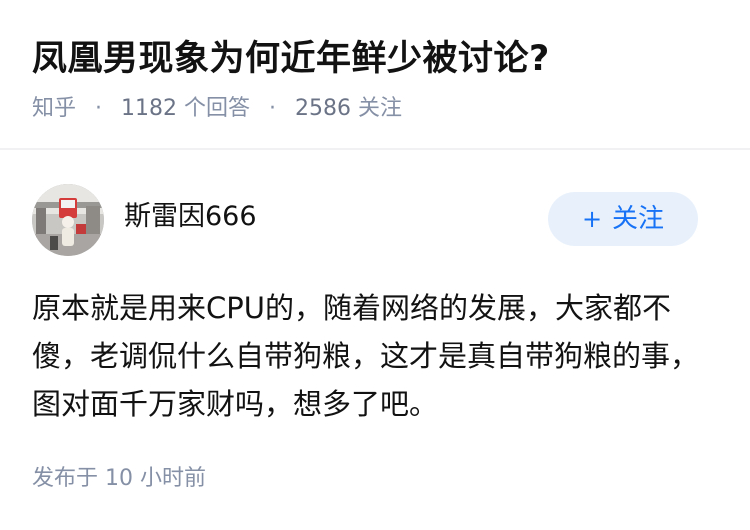  I want to click on answer-time: 发布于 10 小时前, so click(119, 479).